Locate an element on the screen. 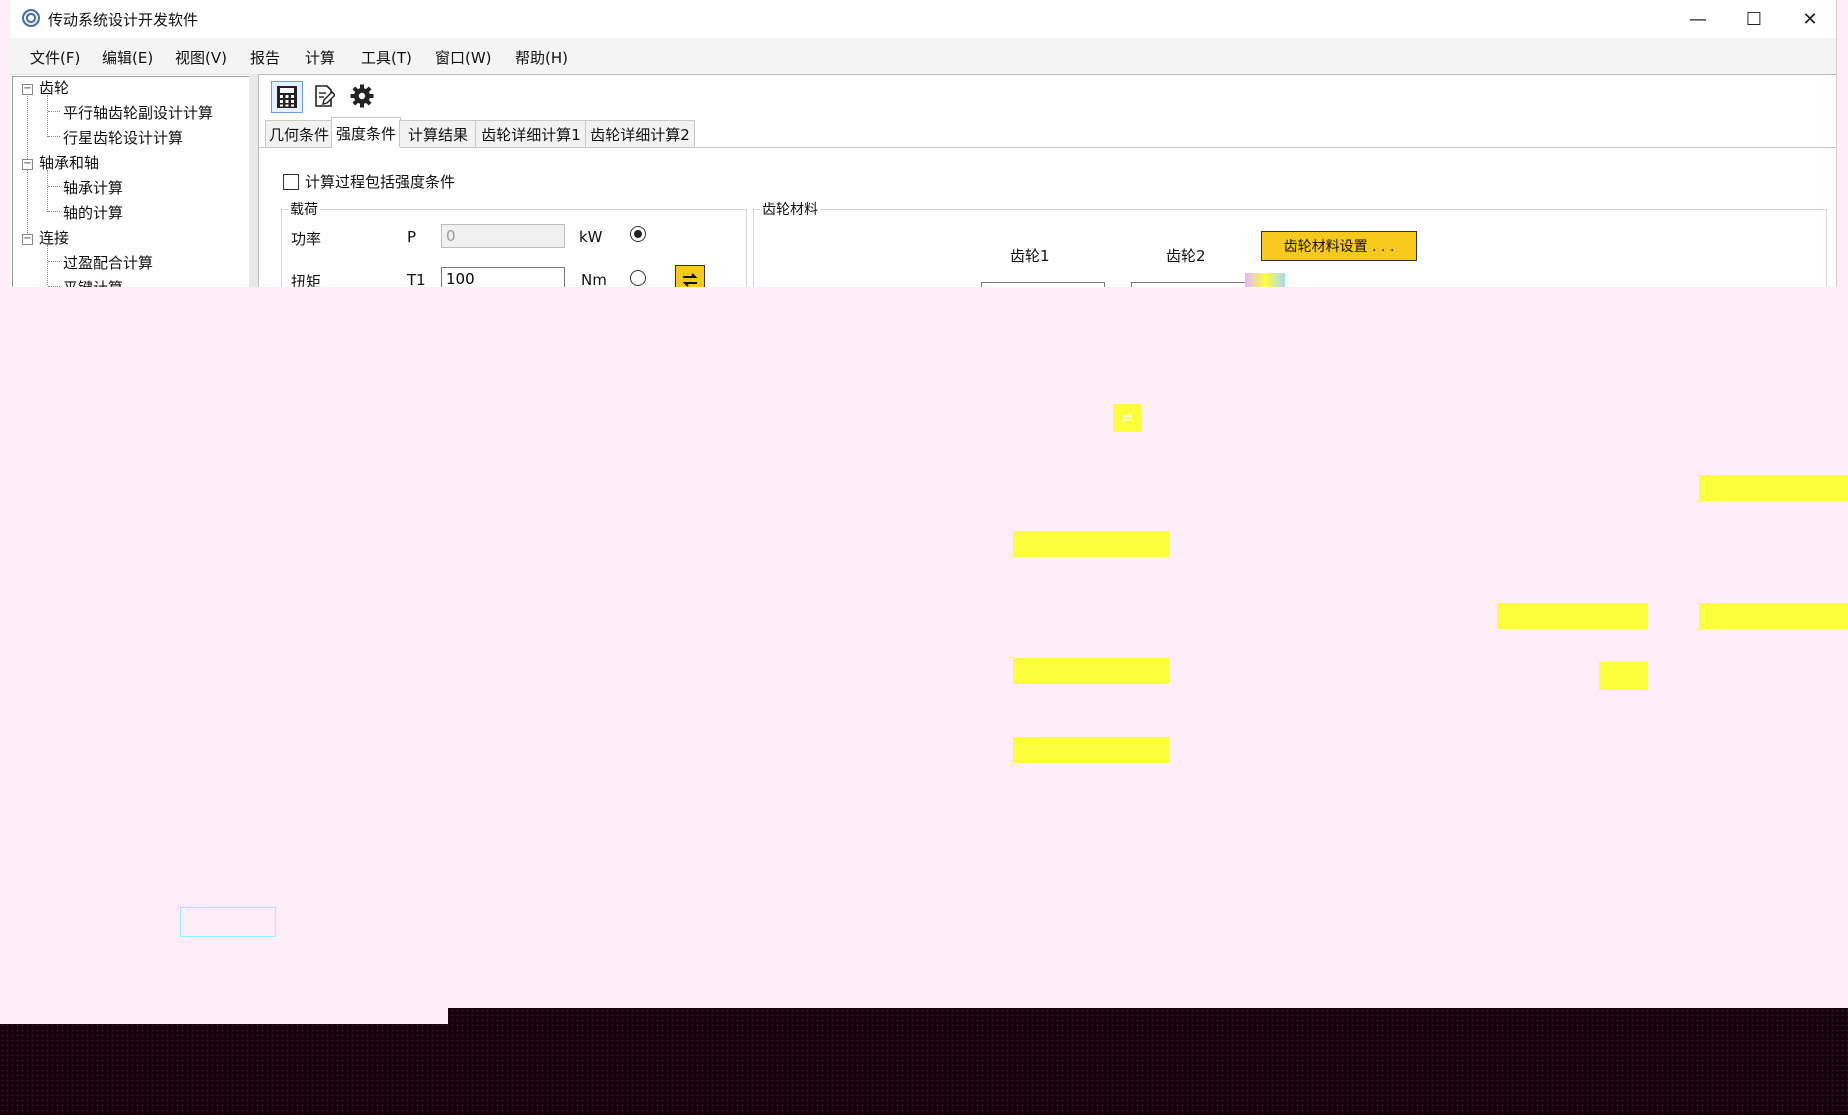 Image resolution: width=1848 pixels, height=1115 pixels. pane-splitter is located at coordinates (253, 180).